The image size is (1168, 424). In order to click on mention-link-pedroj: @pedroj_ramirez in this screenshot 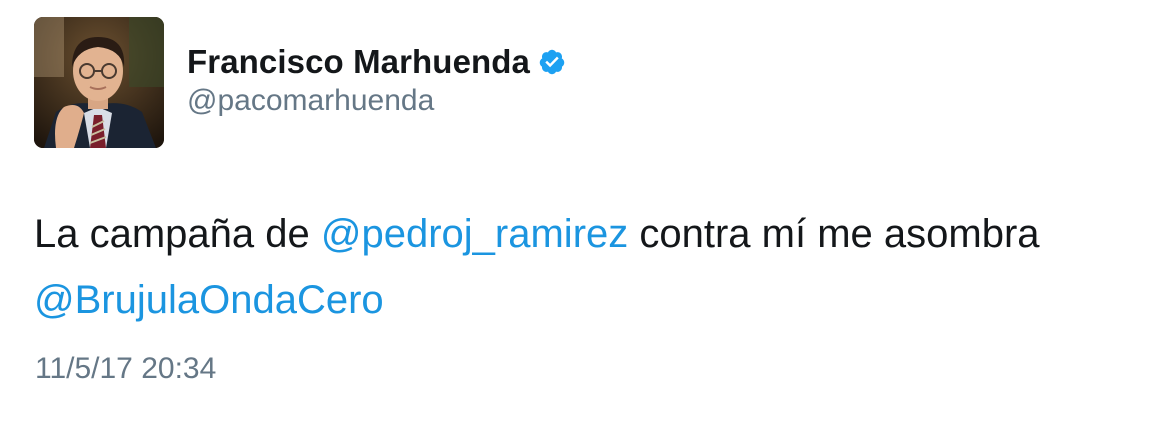, I will do `click(474, 234)`.